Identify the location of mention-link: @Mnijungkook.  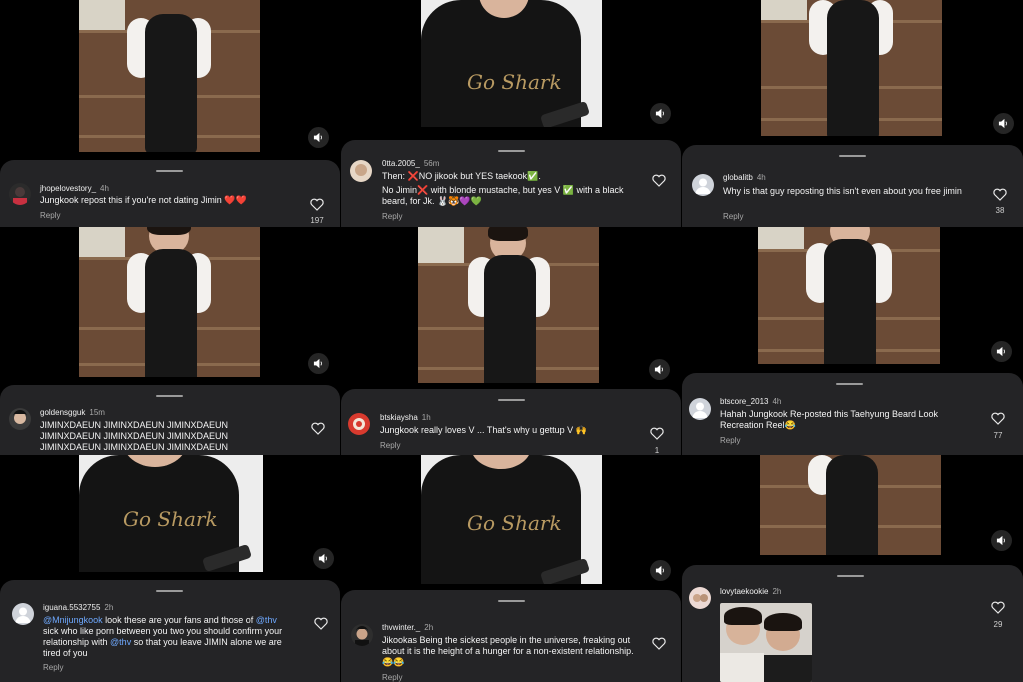
(73, 620).